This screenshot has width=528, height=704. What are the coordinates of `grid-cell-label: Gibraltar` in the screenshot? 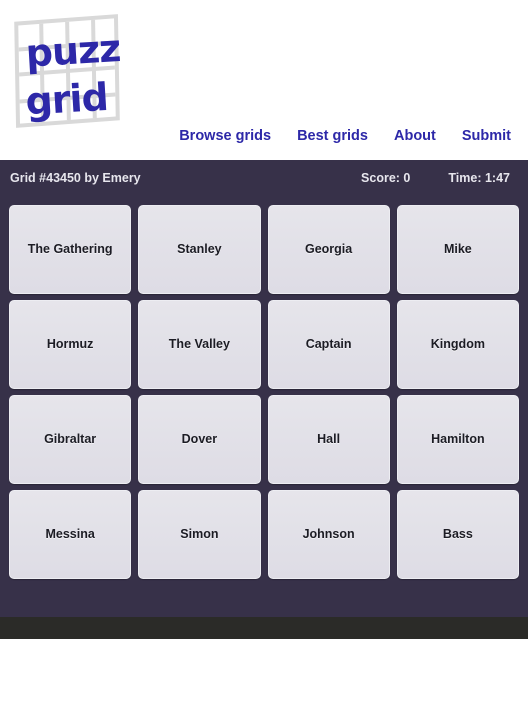 It's located at (70, 439).